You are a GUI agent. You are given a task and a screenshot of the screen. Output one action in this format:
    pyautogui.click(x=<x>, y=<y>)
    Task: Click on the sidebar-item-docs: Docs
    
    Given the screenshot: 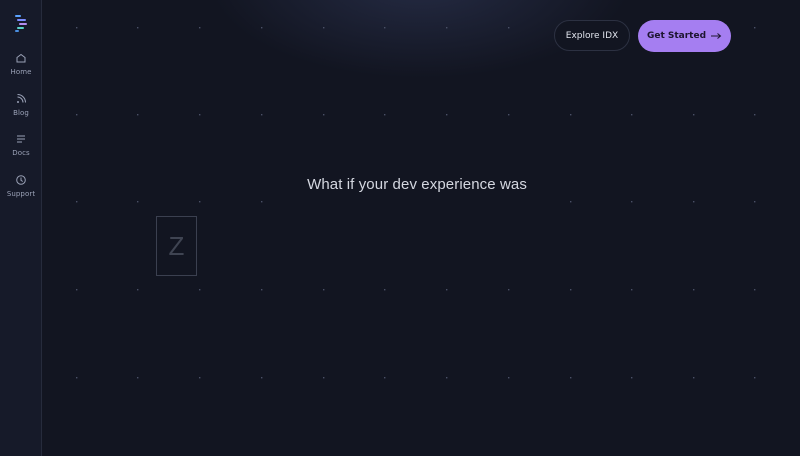 What is the action you would take?
    pyautogui.click(x=21, y=150)
    